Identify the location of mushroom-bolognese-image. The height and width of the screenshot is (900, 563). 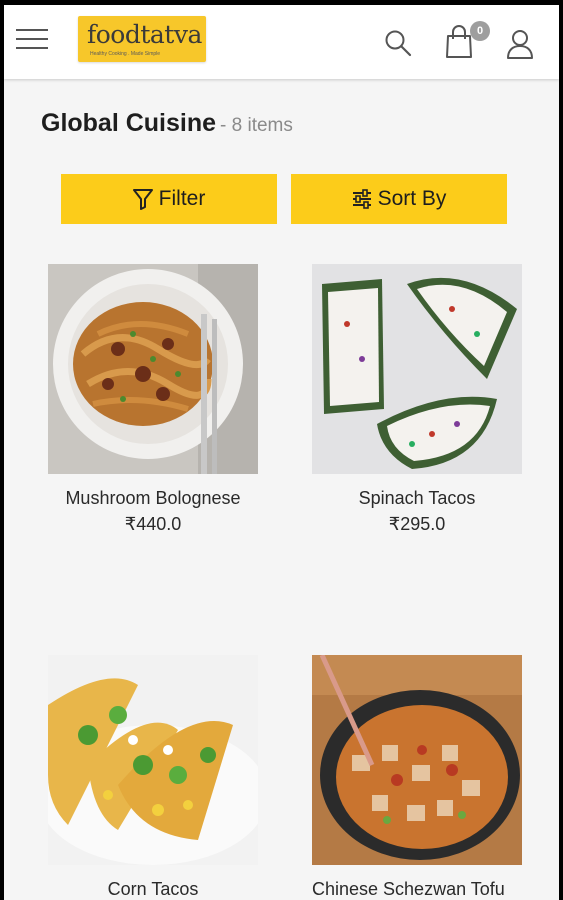
(153, 369).